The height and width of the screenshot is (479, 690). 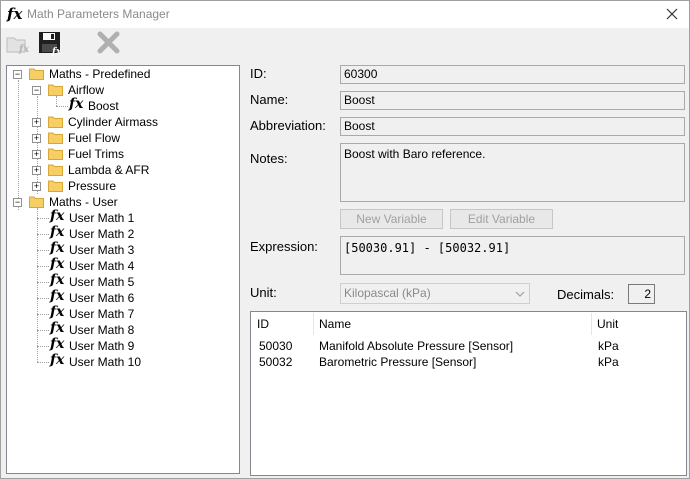 I want to click on unit-value: Kilopascal (kPa), so click(x=387, y=293).